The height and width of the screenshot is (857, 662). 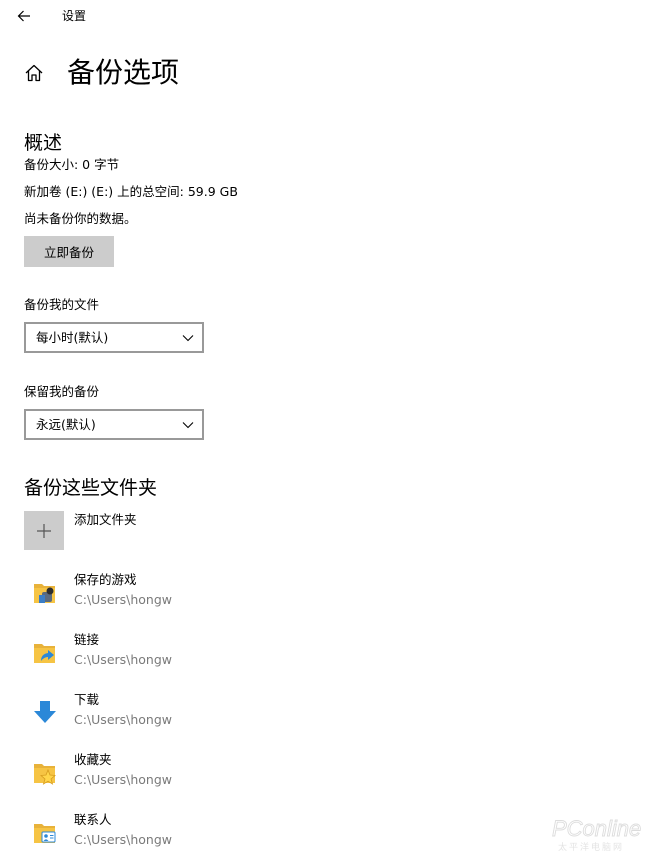 I want to click on home-icon, so click(x=34, y=73).